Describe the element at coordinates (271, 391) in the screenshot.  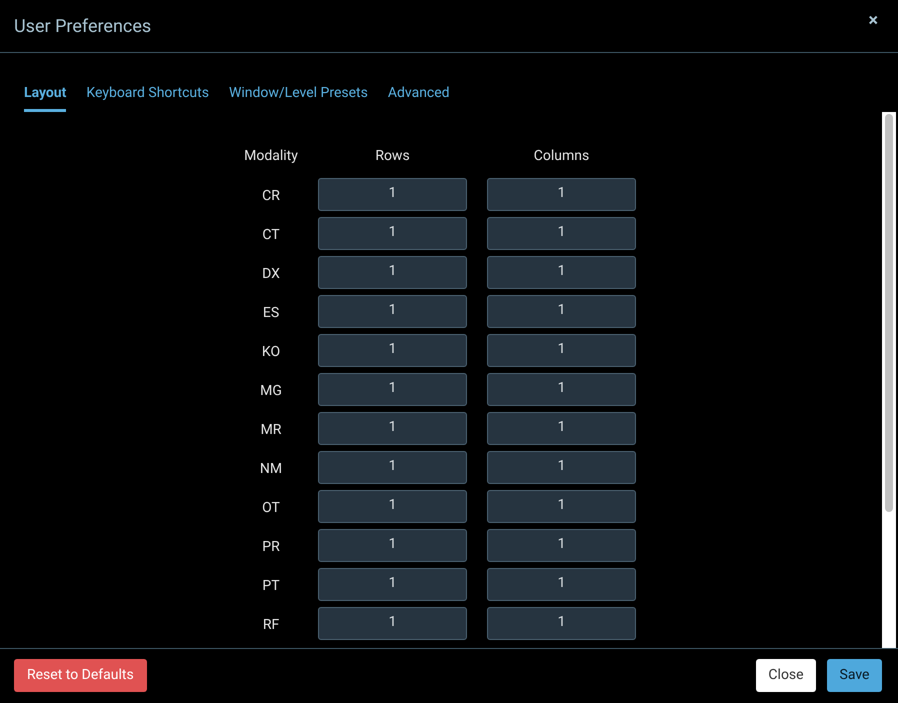
I see `modality-label: MG` at that location.